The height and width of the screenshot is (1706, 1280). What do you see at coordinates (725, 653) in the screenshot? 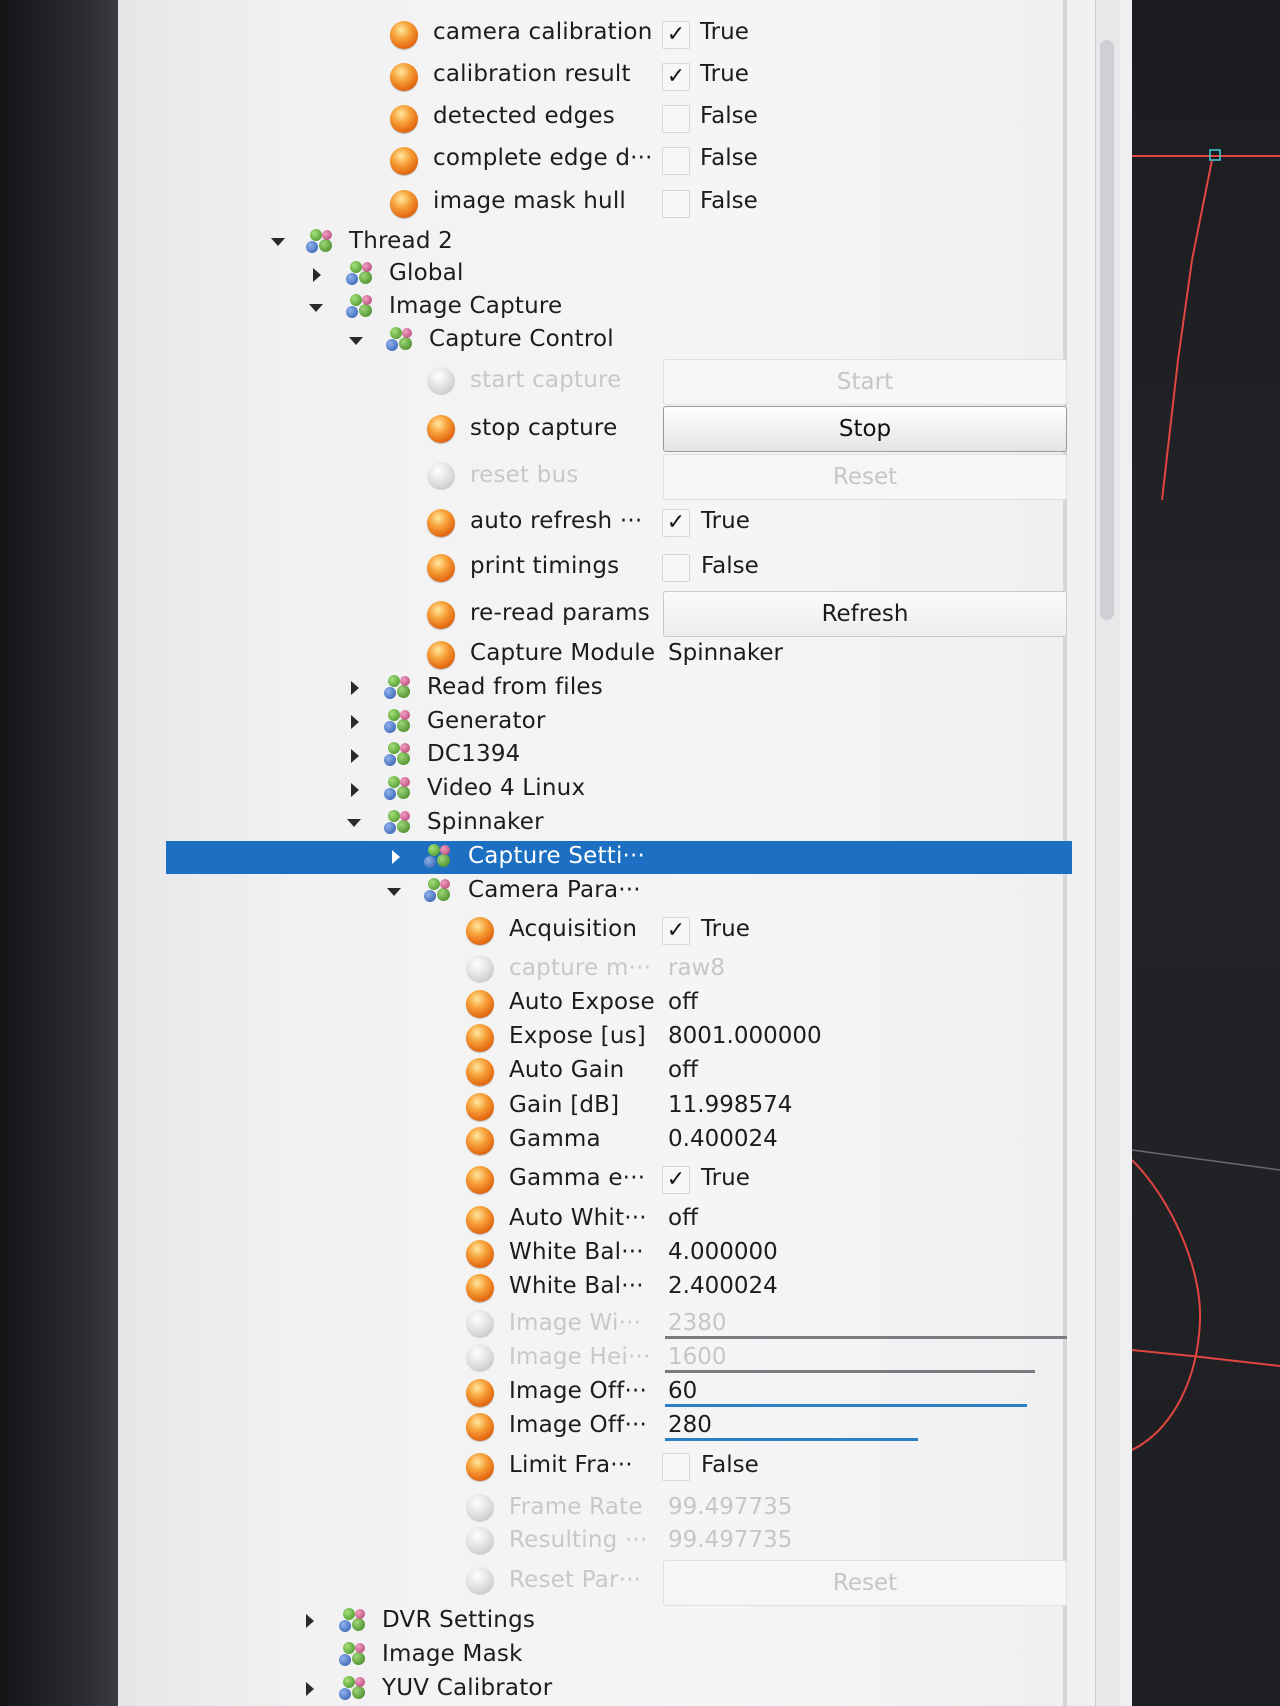
I see `param-value: Spinnaker` at bounding box center [725, 653].